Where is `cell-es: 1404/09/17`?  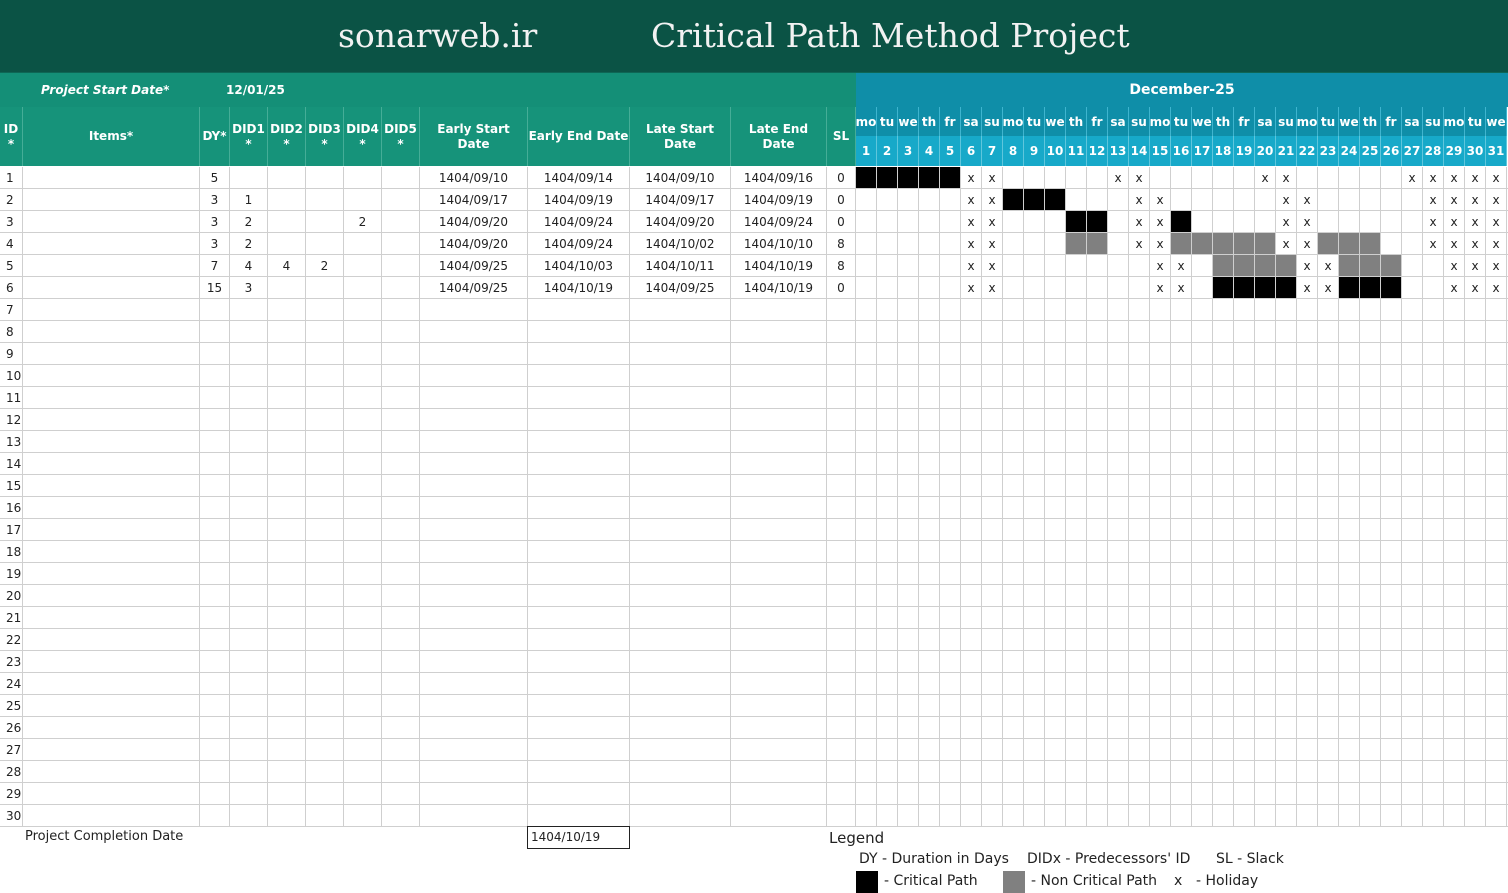
cell-es: 1404/09/17 is located at coordinates (474, 199).